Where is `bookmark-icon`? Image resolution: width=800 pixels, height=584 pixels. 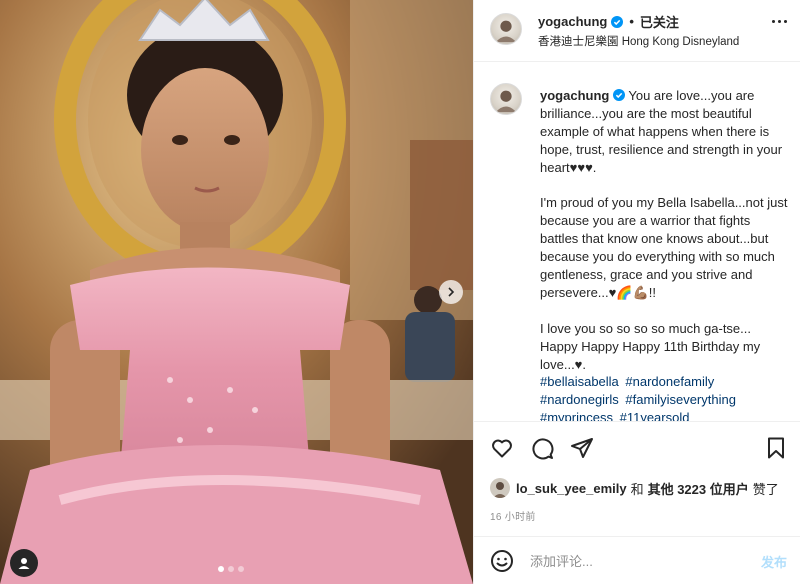
bookmark-icon is located at coordinates (776, 448).